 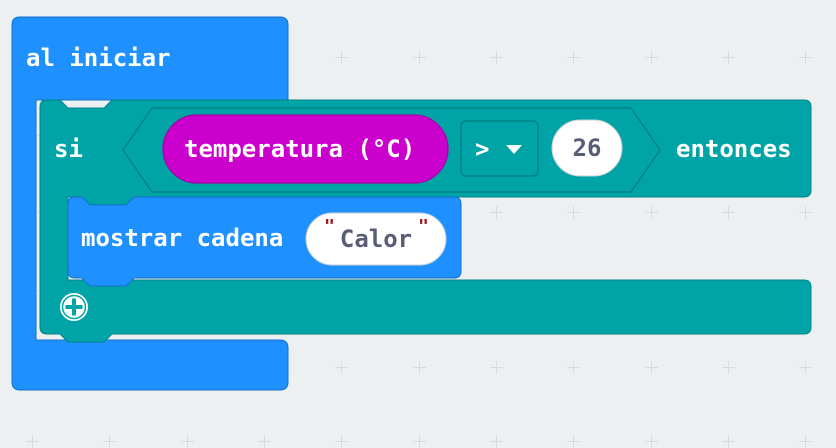 What do you see at coordinates (329, 226) in the screenshot?
I see `open-quote-icon: "` at bounding box center [329, 226].